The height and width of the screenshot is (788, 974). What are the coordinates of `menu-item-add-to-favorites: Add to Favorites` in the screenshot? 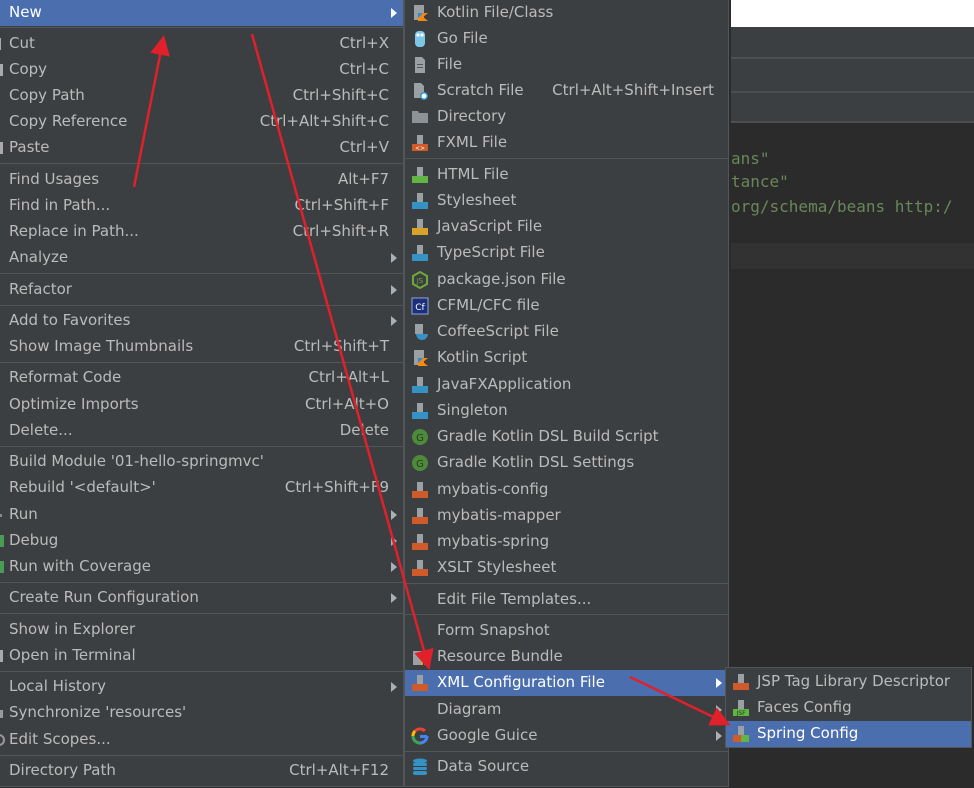 It's located at (201, 321).